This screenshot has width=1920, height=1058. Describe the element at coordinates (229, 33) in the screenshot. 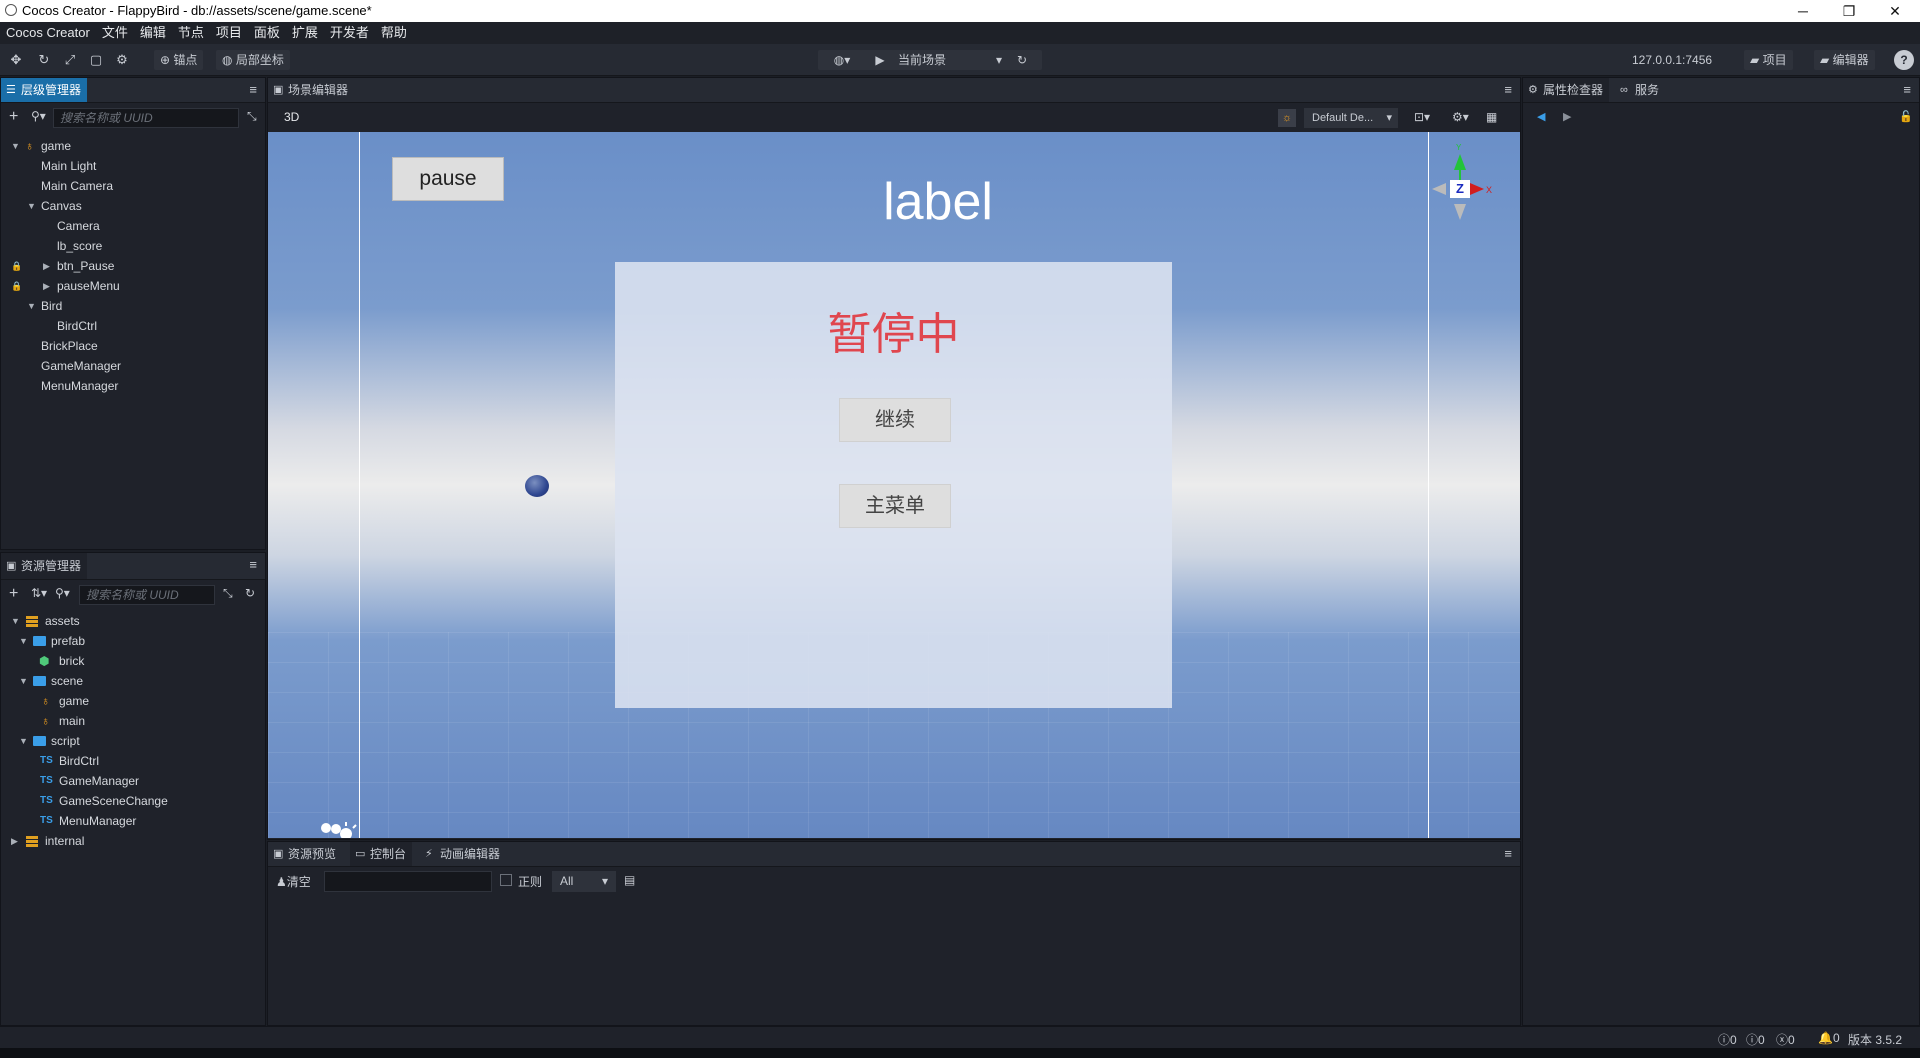

I see `menu-project: 项目` at that location.